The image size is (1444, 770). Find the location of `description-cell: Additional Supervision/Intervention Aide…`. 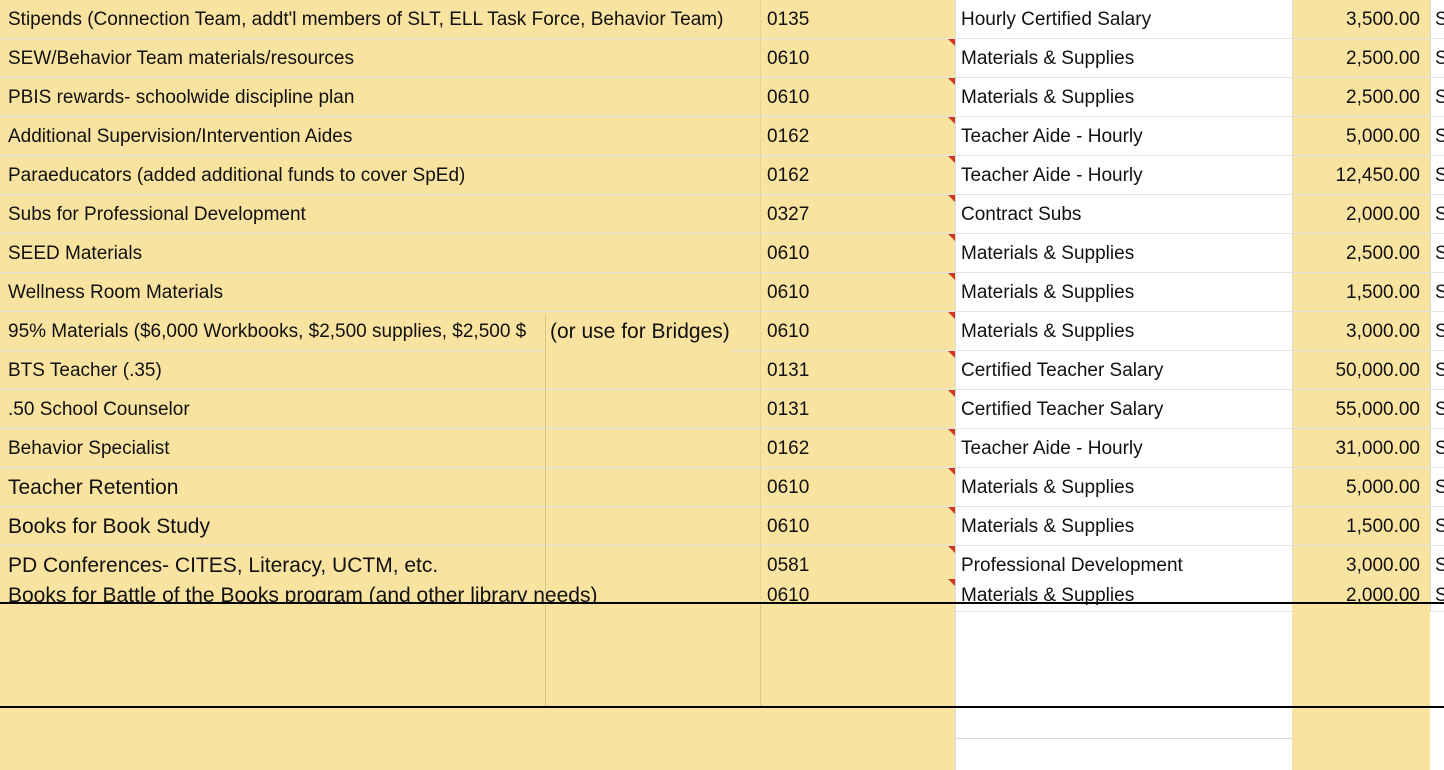

description-cell: Additional Supervision/Intervention Aide… is located at coordinates (380, 136).